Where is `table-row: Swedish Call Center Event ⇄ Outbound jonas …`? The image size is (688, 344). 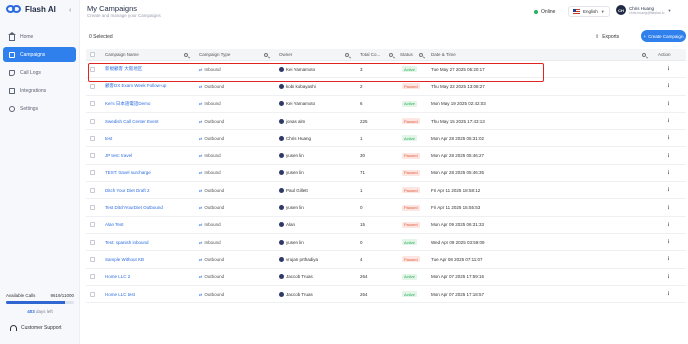 table-row: Swedish Call Center Event ⇄ Outbound jonas … is located at coordinates (386, 122).